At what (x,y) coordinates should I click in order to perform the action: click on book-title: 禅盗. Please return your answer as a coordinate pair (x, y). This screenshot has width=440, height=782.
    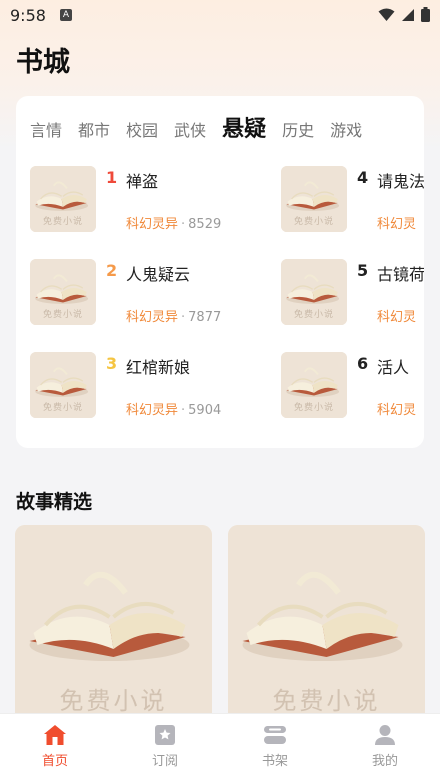
    Looking at the image, I should click on (142, 181).